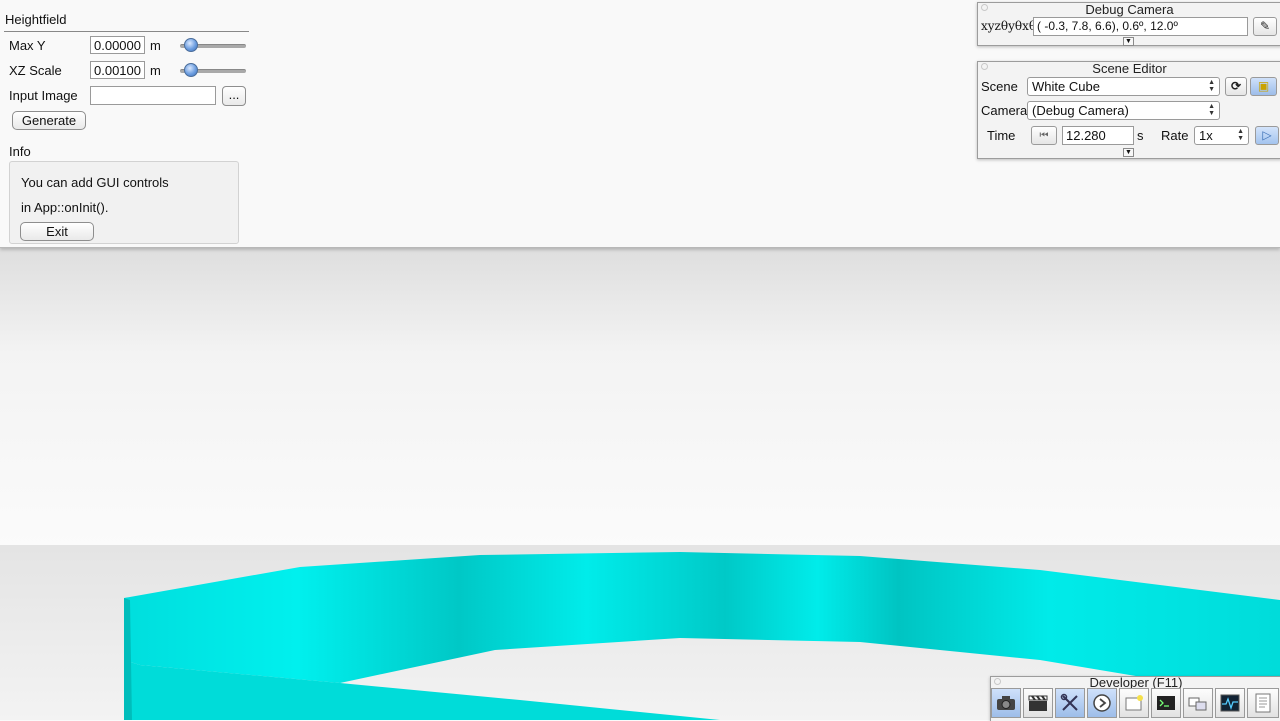  I want to click on log-button, so click(1263, 703).